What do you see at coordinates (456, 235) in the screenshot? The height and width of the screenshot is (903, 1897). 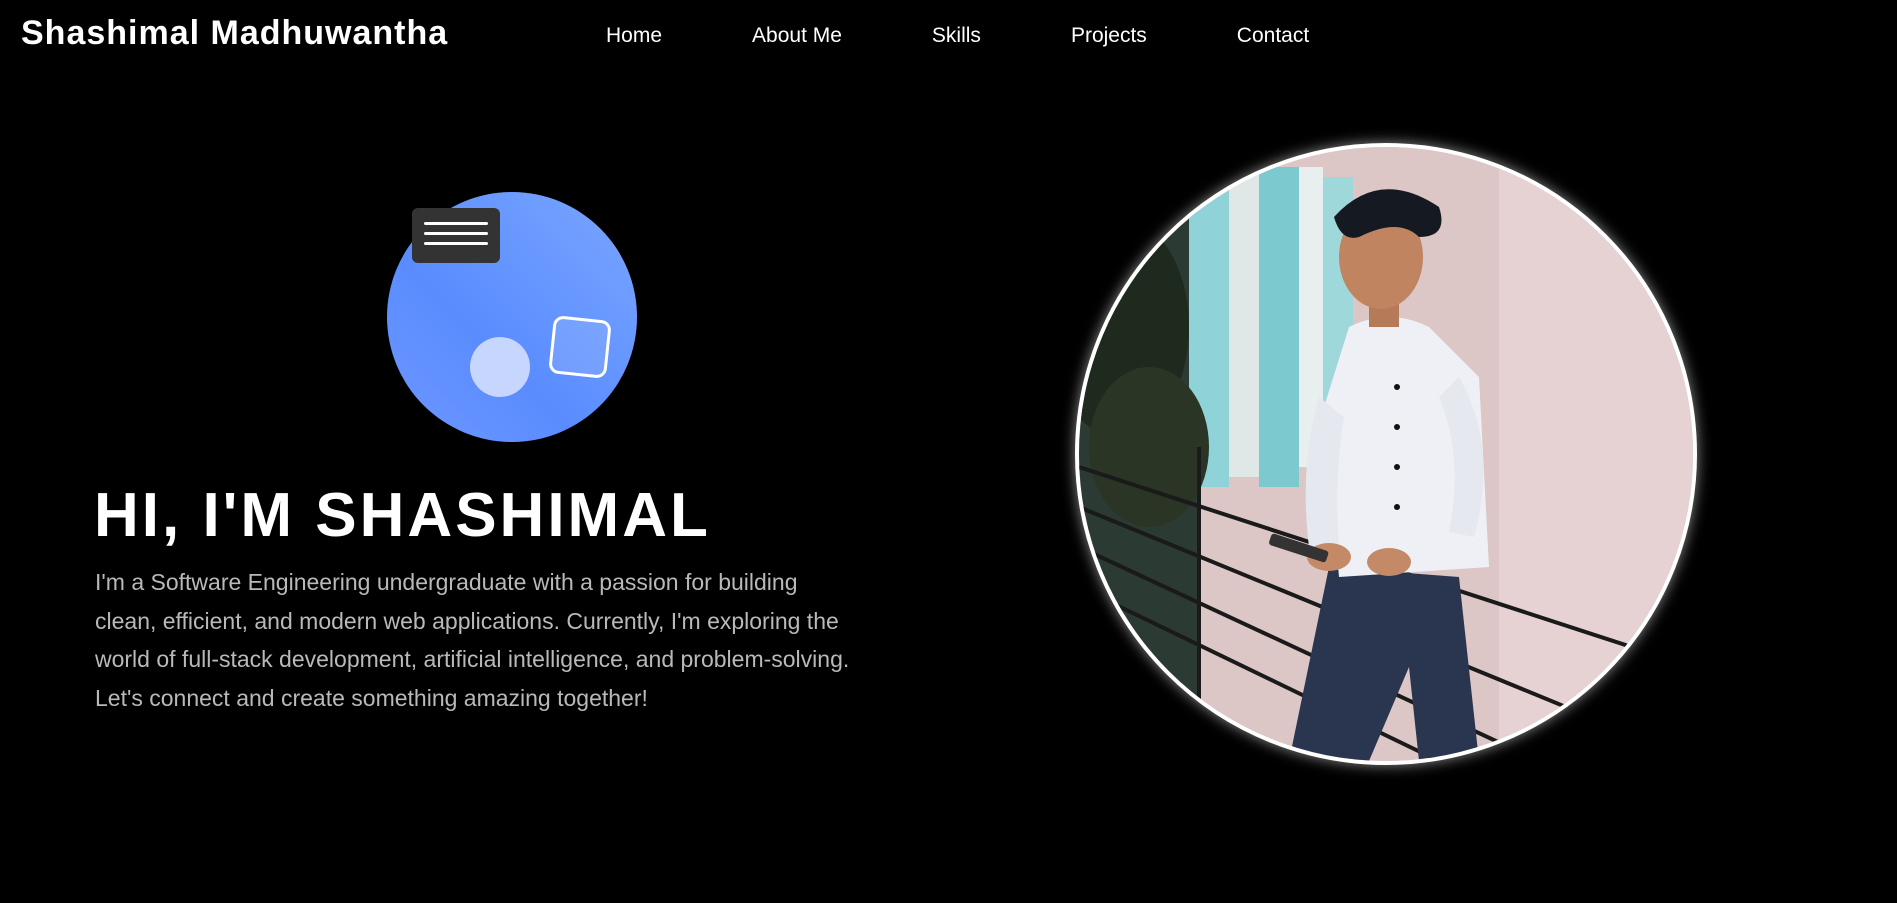 I see `menu-icon` at bounding box center [456, 235].